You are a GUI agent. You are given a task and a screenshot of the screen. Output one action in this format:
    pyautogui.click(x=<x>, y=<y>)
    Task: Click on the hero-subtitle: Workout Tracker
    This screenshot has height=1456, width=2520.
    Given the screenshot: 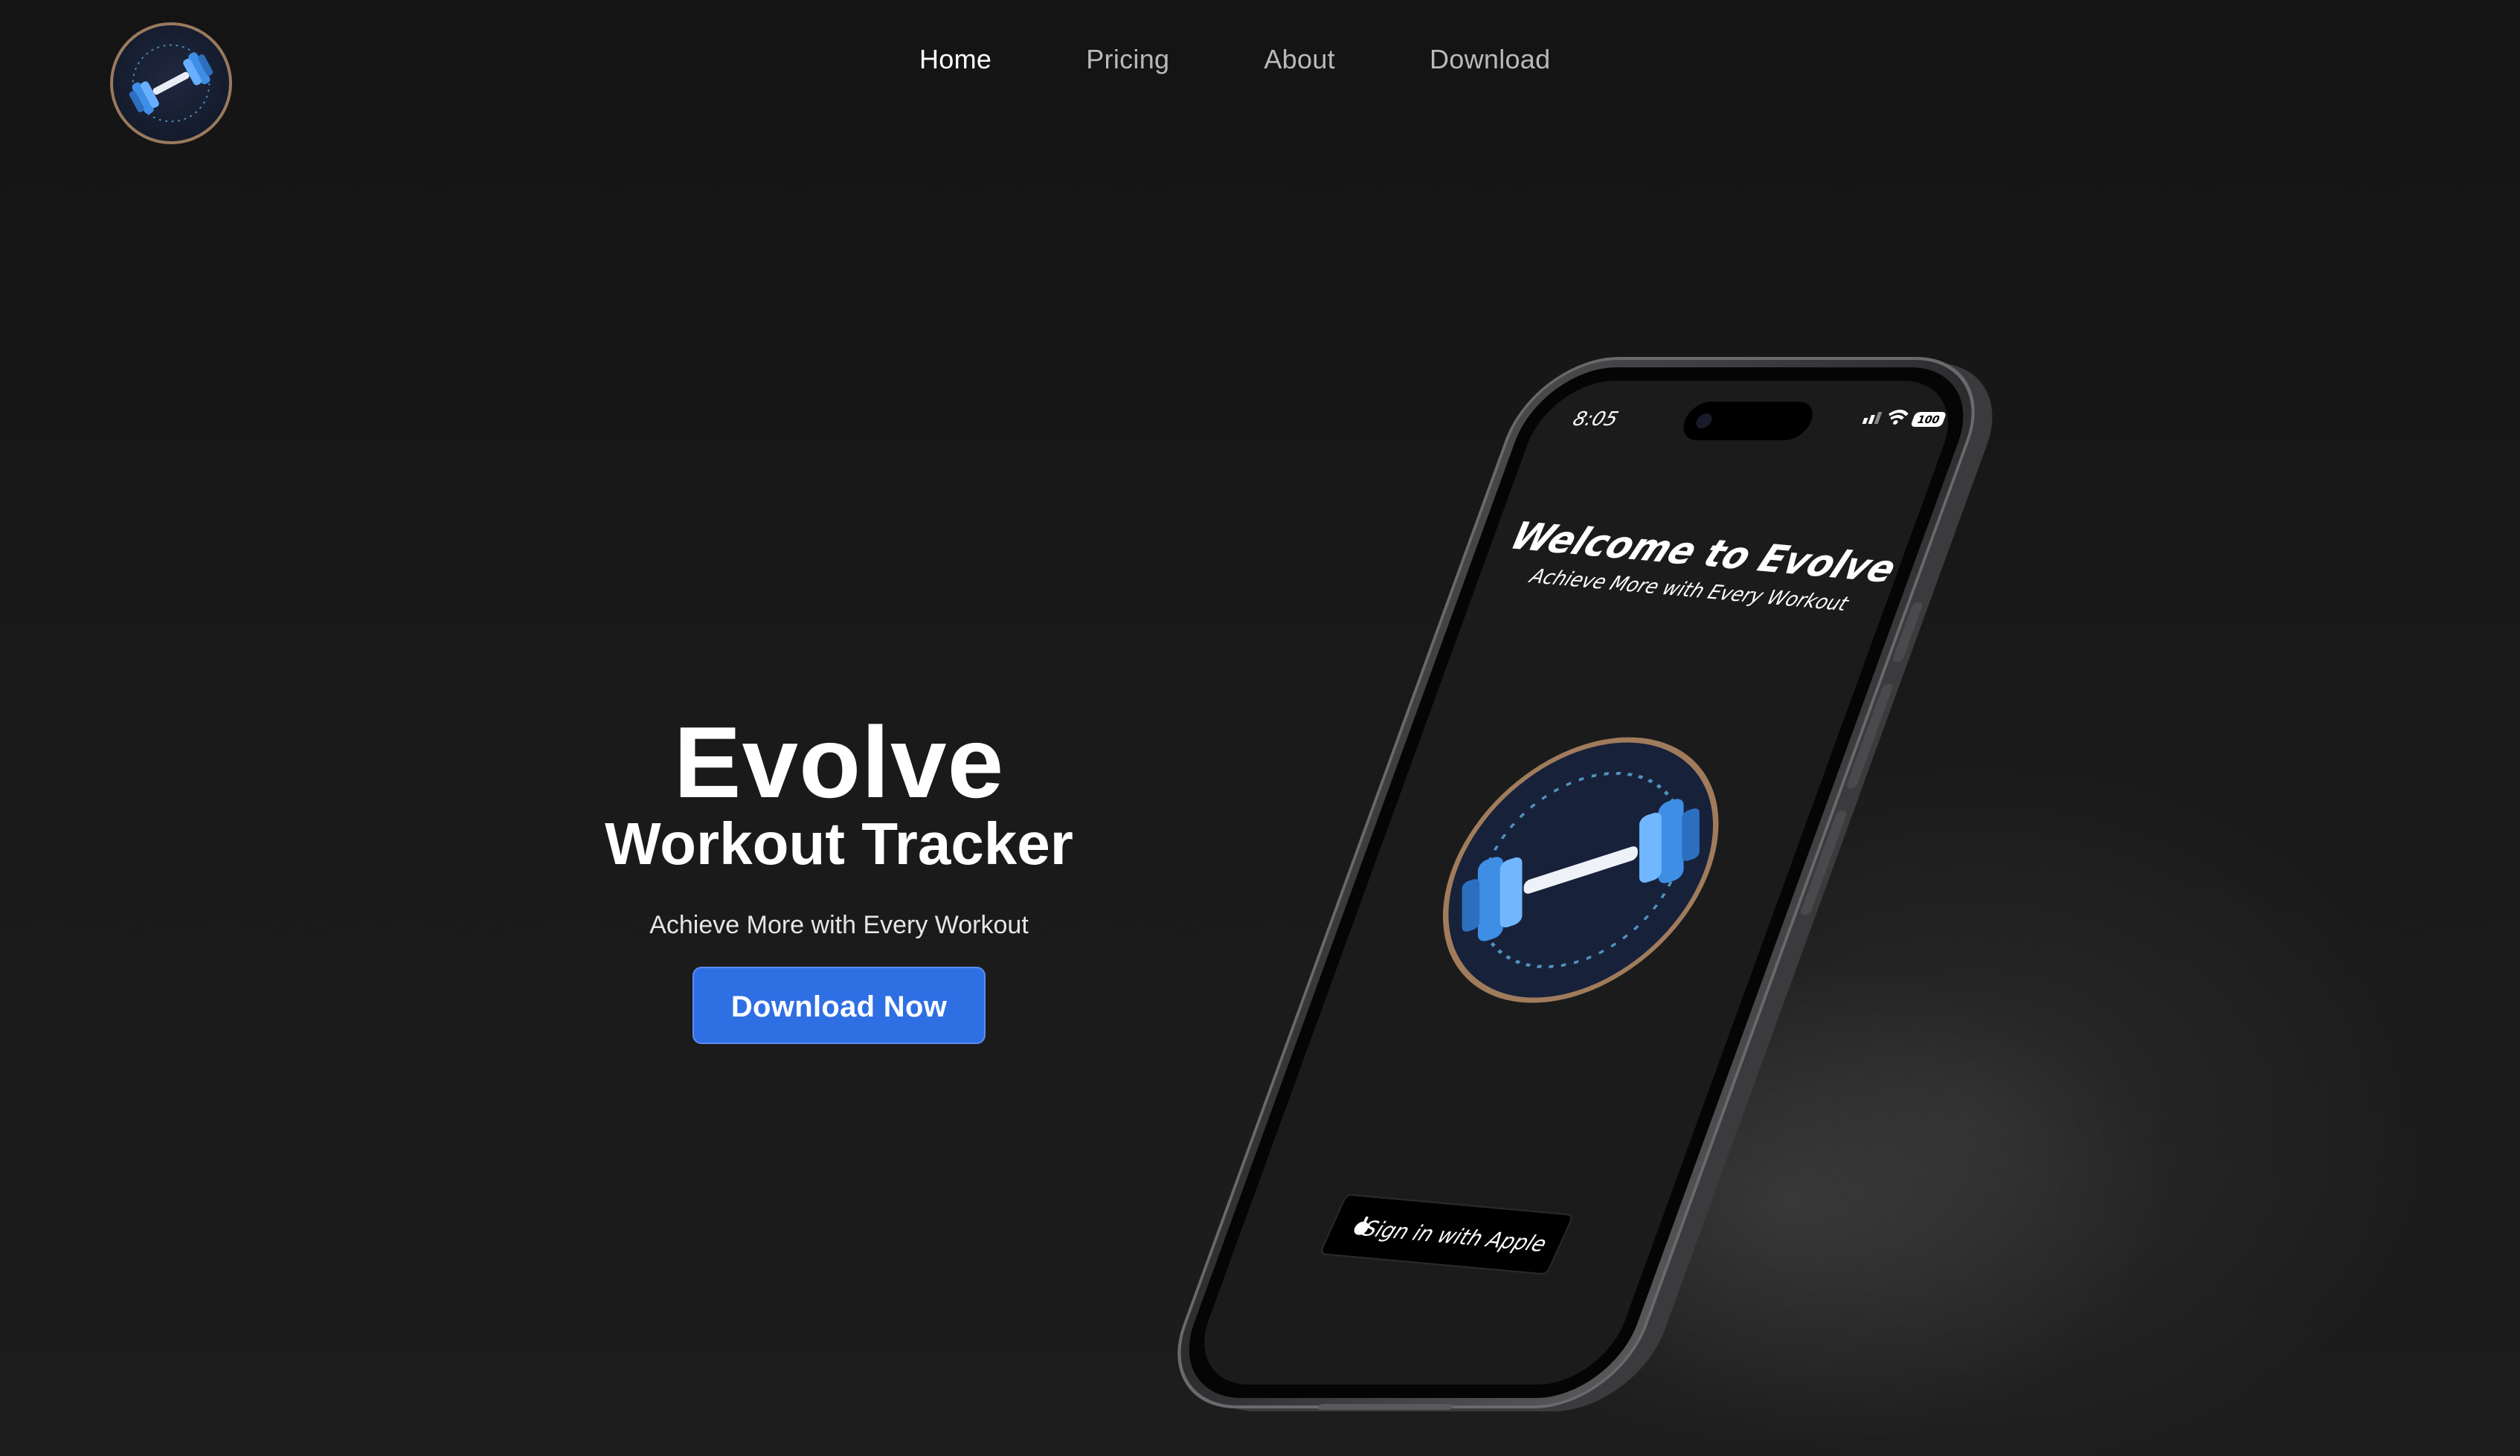 What is the action you would take?
    pyautogui.click(x=839, y=844)
    